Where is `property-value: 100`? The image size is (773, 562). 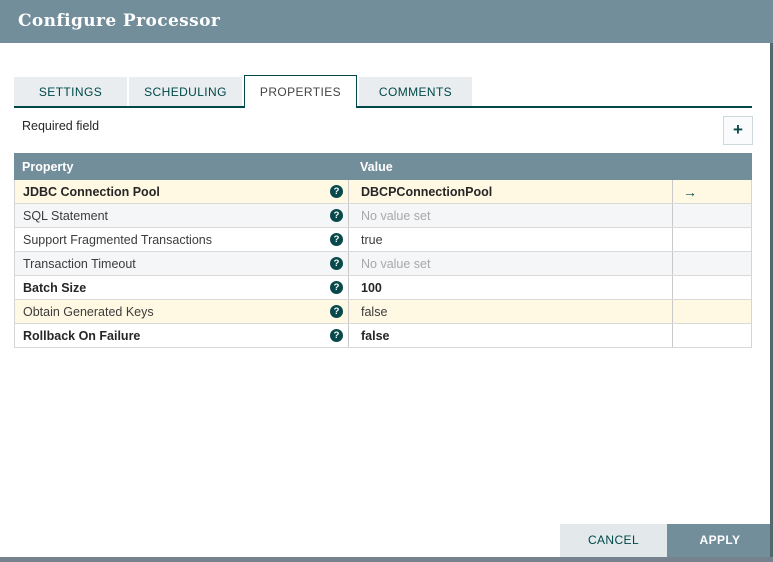
property-value: 100 is located at coordinates (371, 287).